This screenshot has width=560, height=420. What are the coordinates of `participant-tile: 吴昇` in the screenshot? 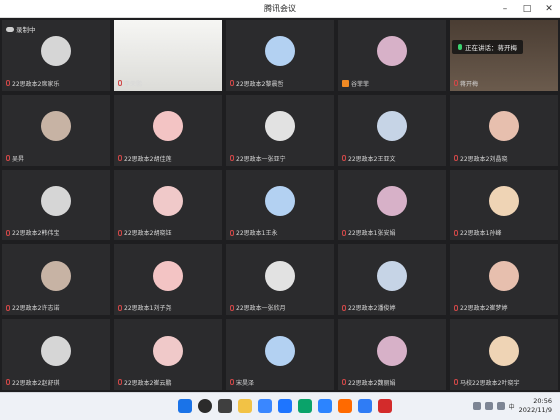 It's located at (56, 130).